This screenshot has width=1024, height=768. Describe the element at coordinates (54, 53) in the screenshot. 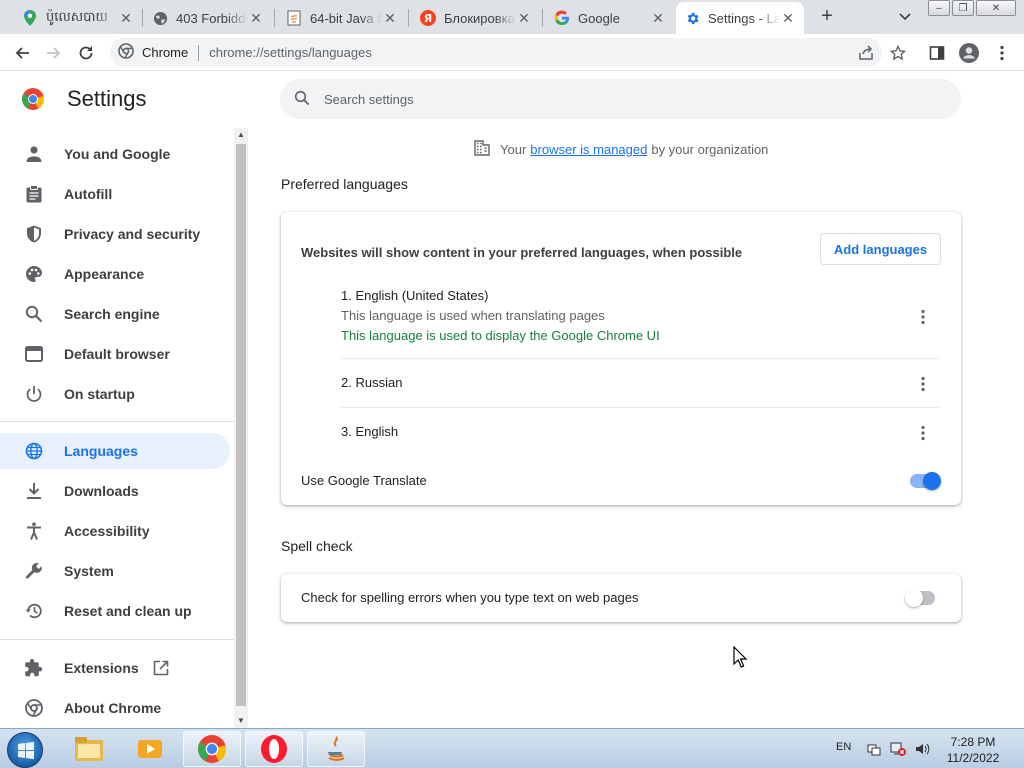

I see `forward-arrow-icon` at that location.